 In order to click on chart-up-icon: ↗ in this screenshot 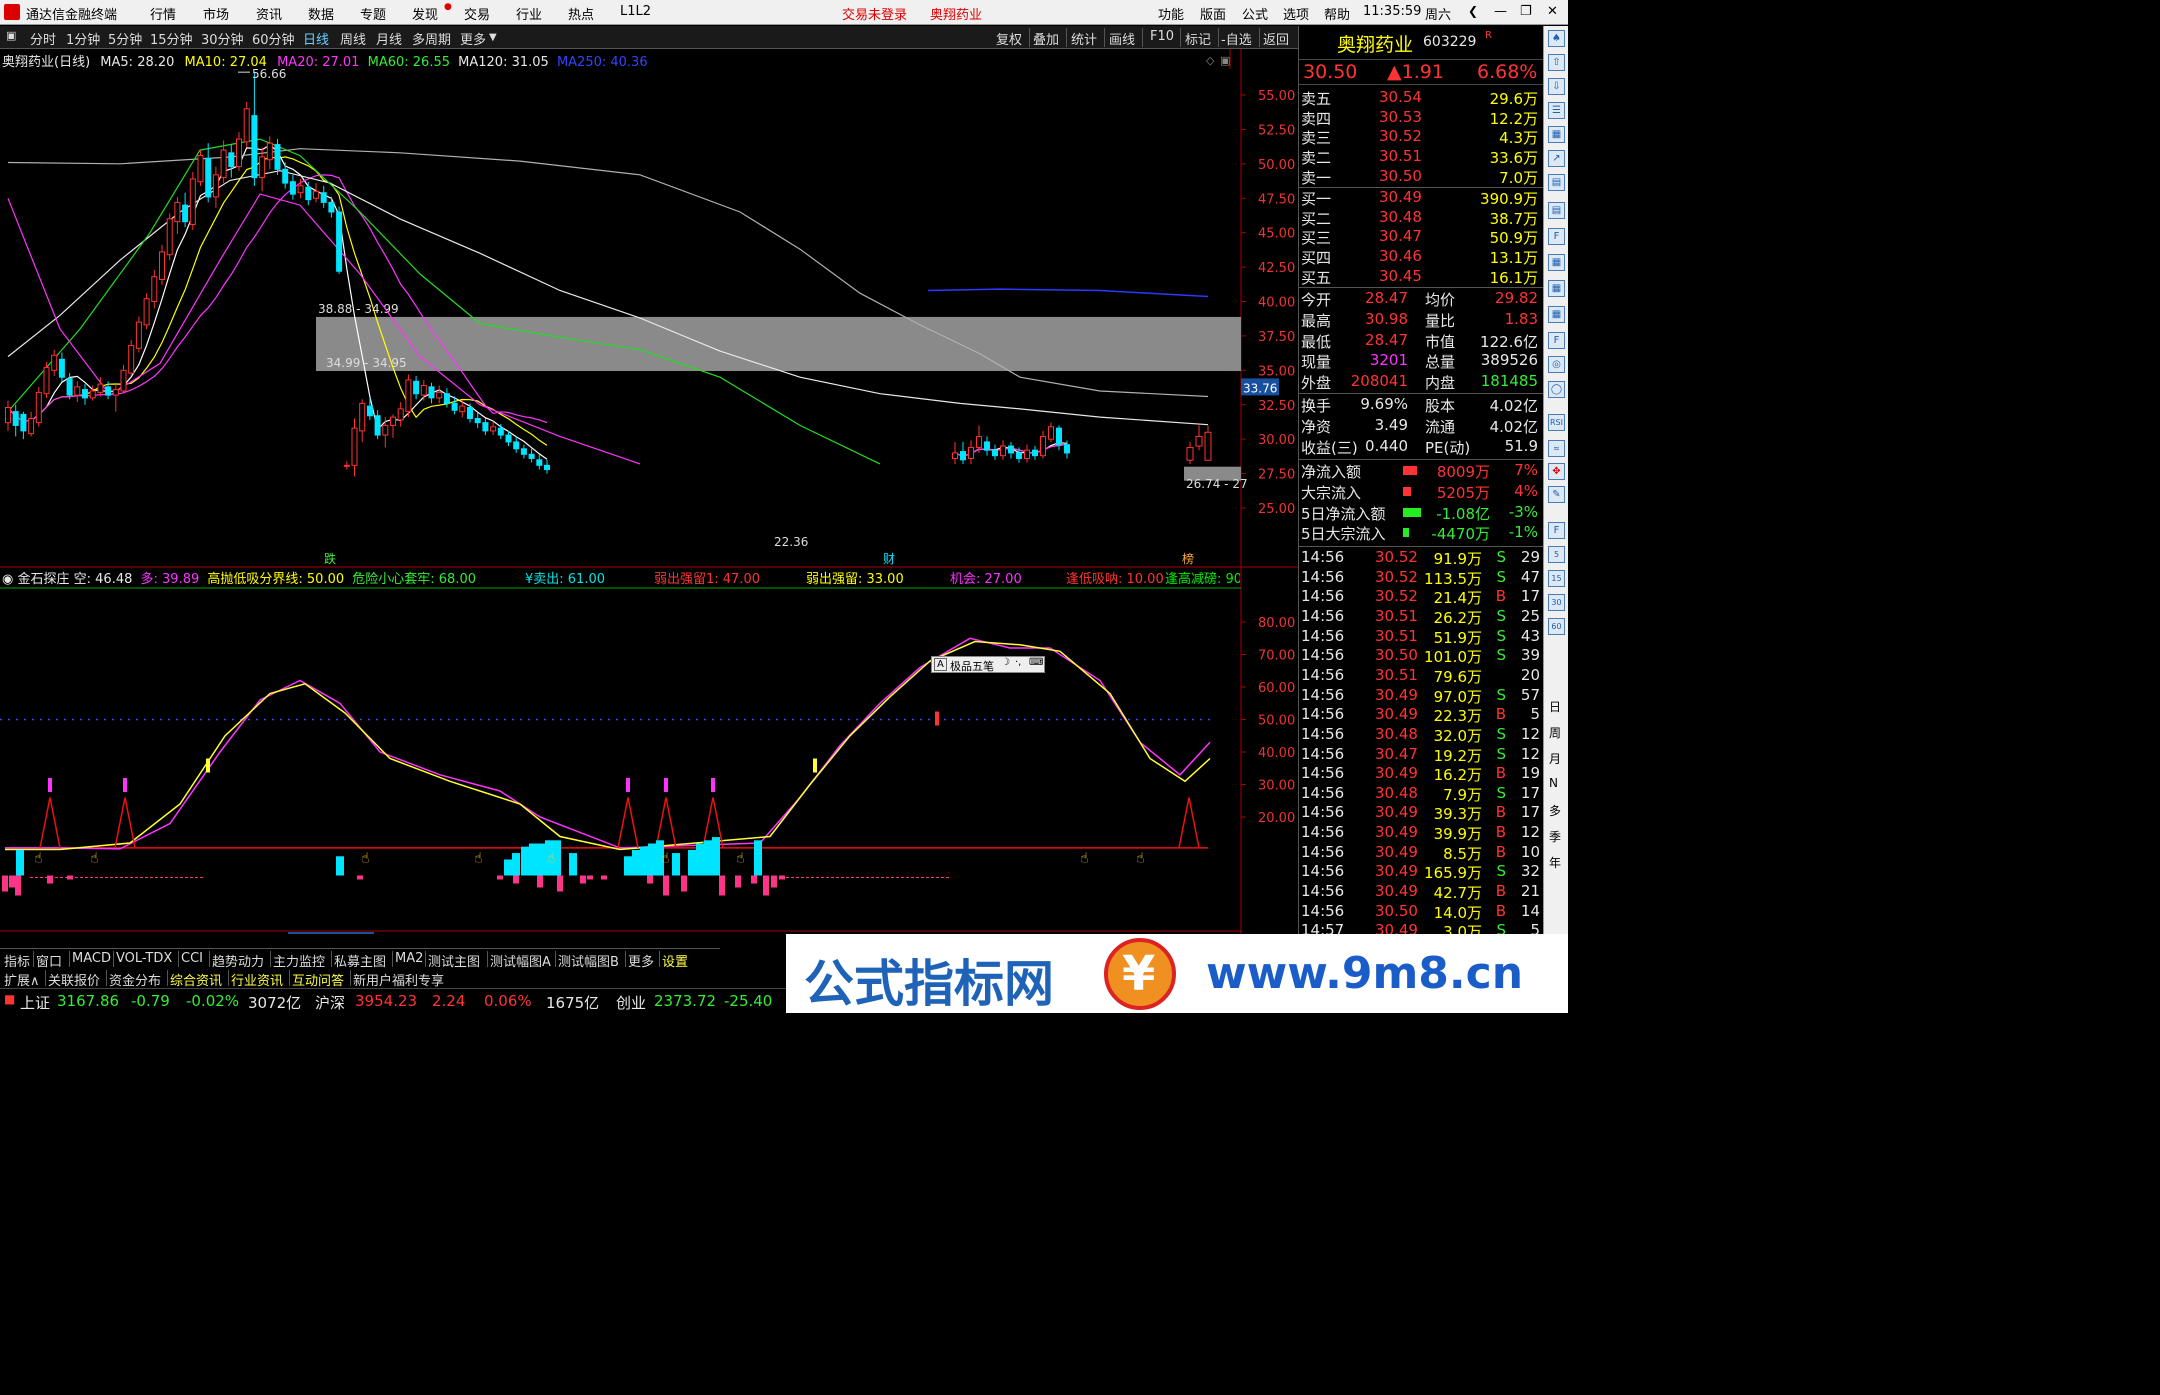, I will do `click(1556, 158)`.